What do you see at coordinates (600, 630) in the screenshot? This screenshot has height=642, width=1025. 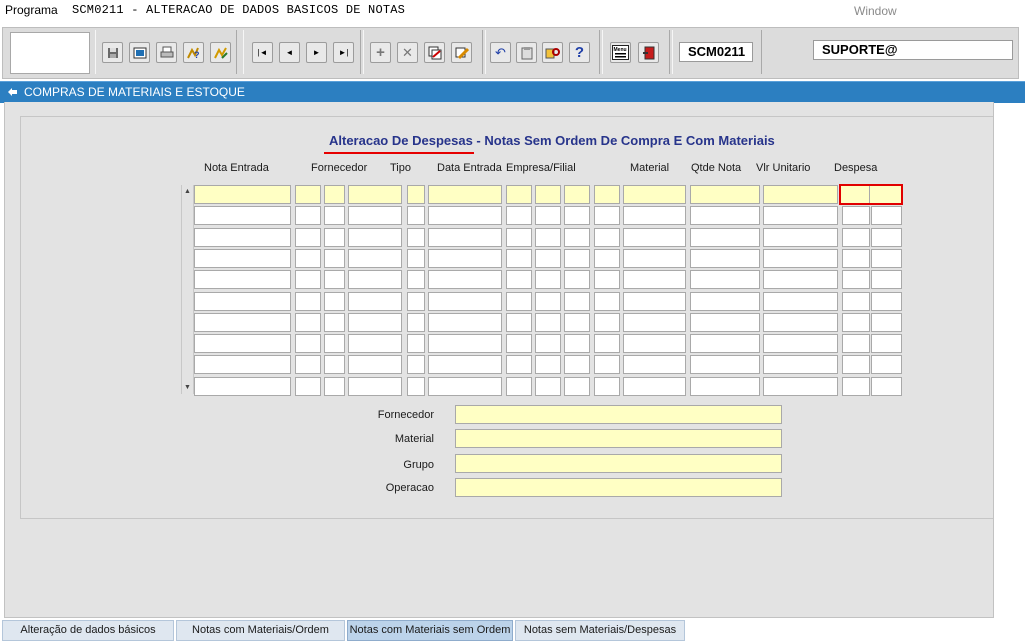 I see `tab-notas-sem-materiais-despesas: Notas sem Materiais/Despesas` at bounding box center [600, 630].